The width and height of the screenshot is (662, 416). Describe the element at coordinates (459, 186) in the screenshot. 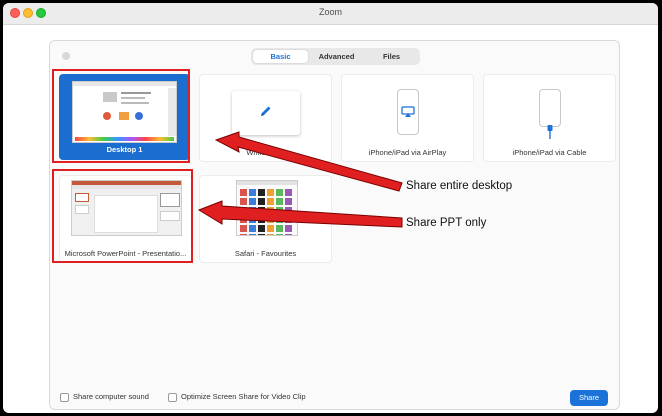

I see `annotation-share-desktop: Share entire desktop` at that location.